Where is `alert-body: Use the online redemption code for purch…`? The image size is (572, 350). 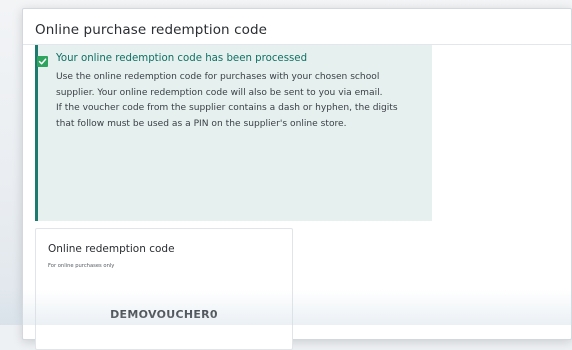
alert-body: Use the online redemption code for purch… is located at coordinates (233, 101).